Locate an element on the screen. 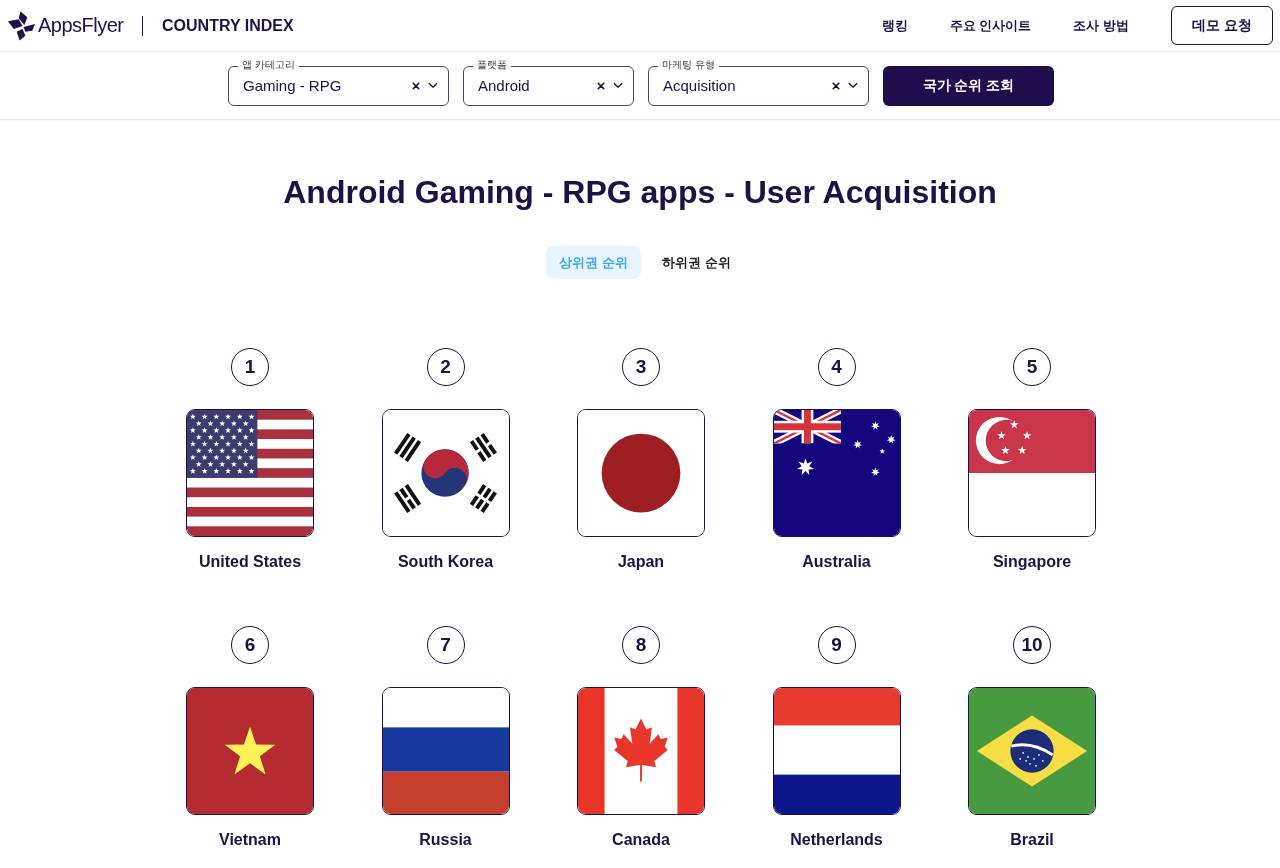 The image size is (1280, 868). canadian-flag-icon is located at coordinates (641, 751).